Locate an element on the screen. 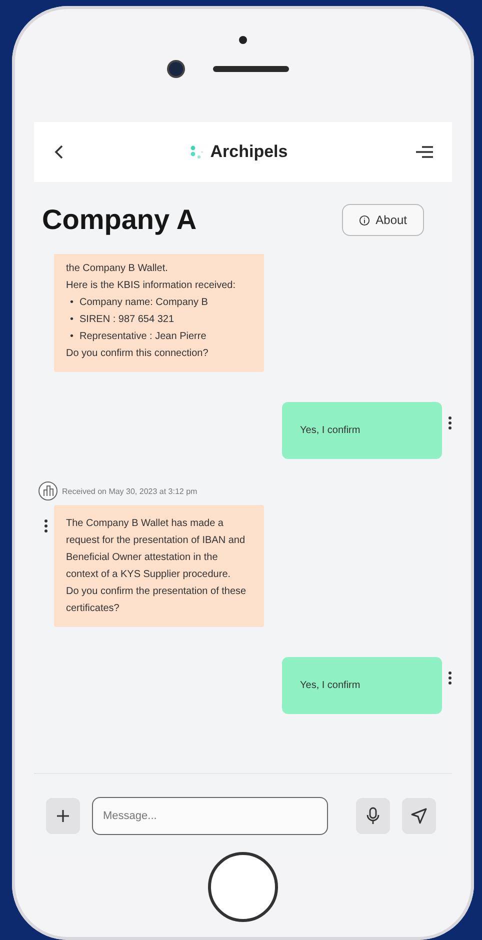 This screenshot has height=940, width=482. add-button is located at coordinates (63, 816).